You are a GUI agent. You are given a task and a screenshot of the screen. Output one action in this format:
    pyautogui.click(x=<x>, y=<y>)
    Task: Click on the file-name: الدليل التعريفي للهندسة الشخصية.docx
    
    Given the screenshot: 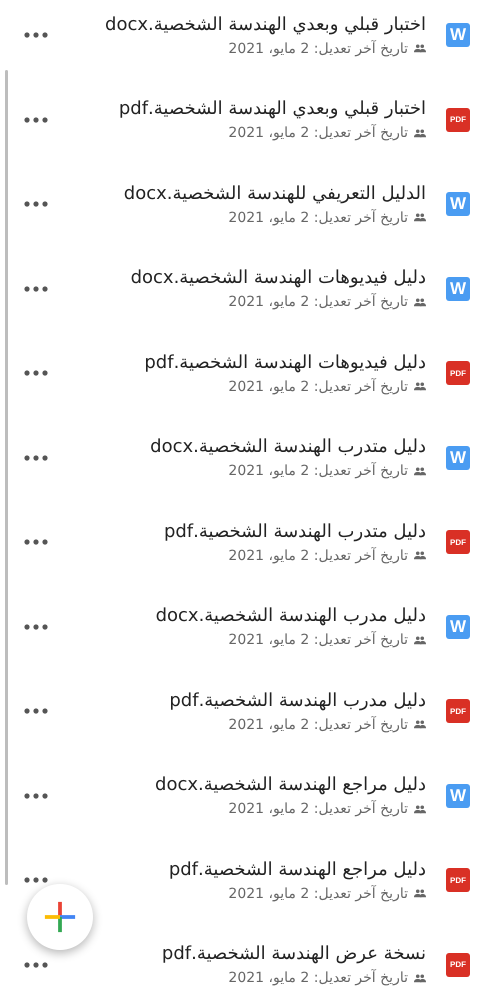 What is the action you would take?
    pyautogui.click(x=237, y=193)
    